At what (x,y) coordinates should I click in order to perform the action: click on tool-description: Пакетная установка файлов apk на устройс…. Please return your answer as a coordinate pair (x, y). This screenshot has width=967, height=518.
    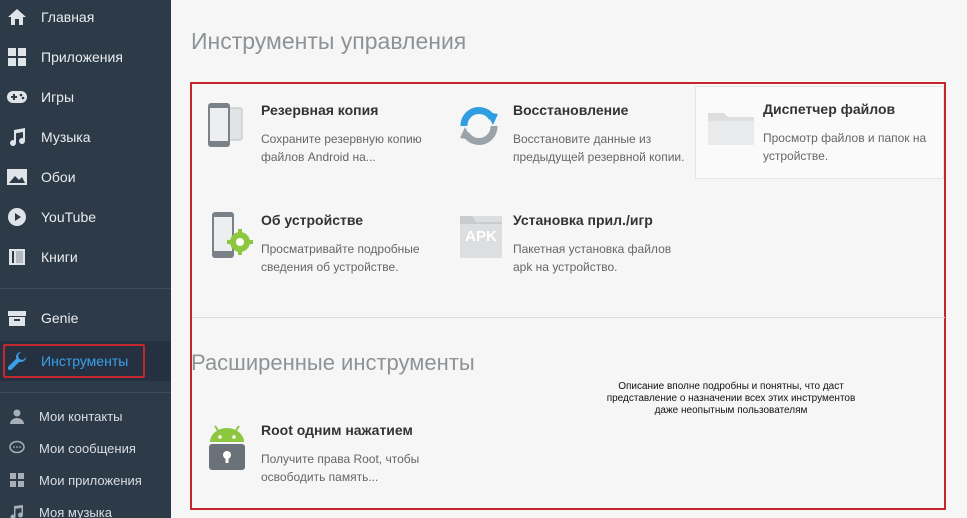
    Looking at the image, I should click on (592, 258).